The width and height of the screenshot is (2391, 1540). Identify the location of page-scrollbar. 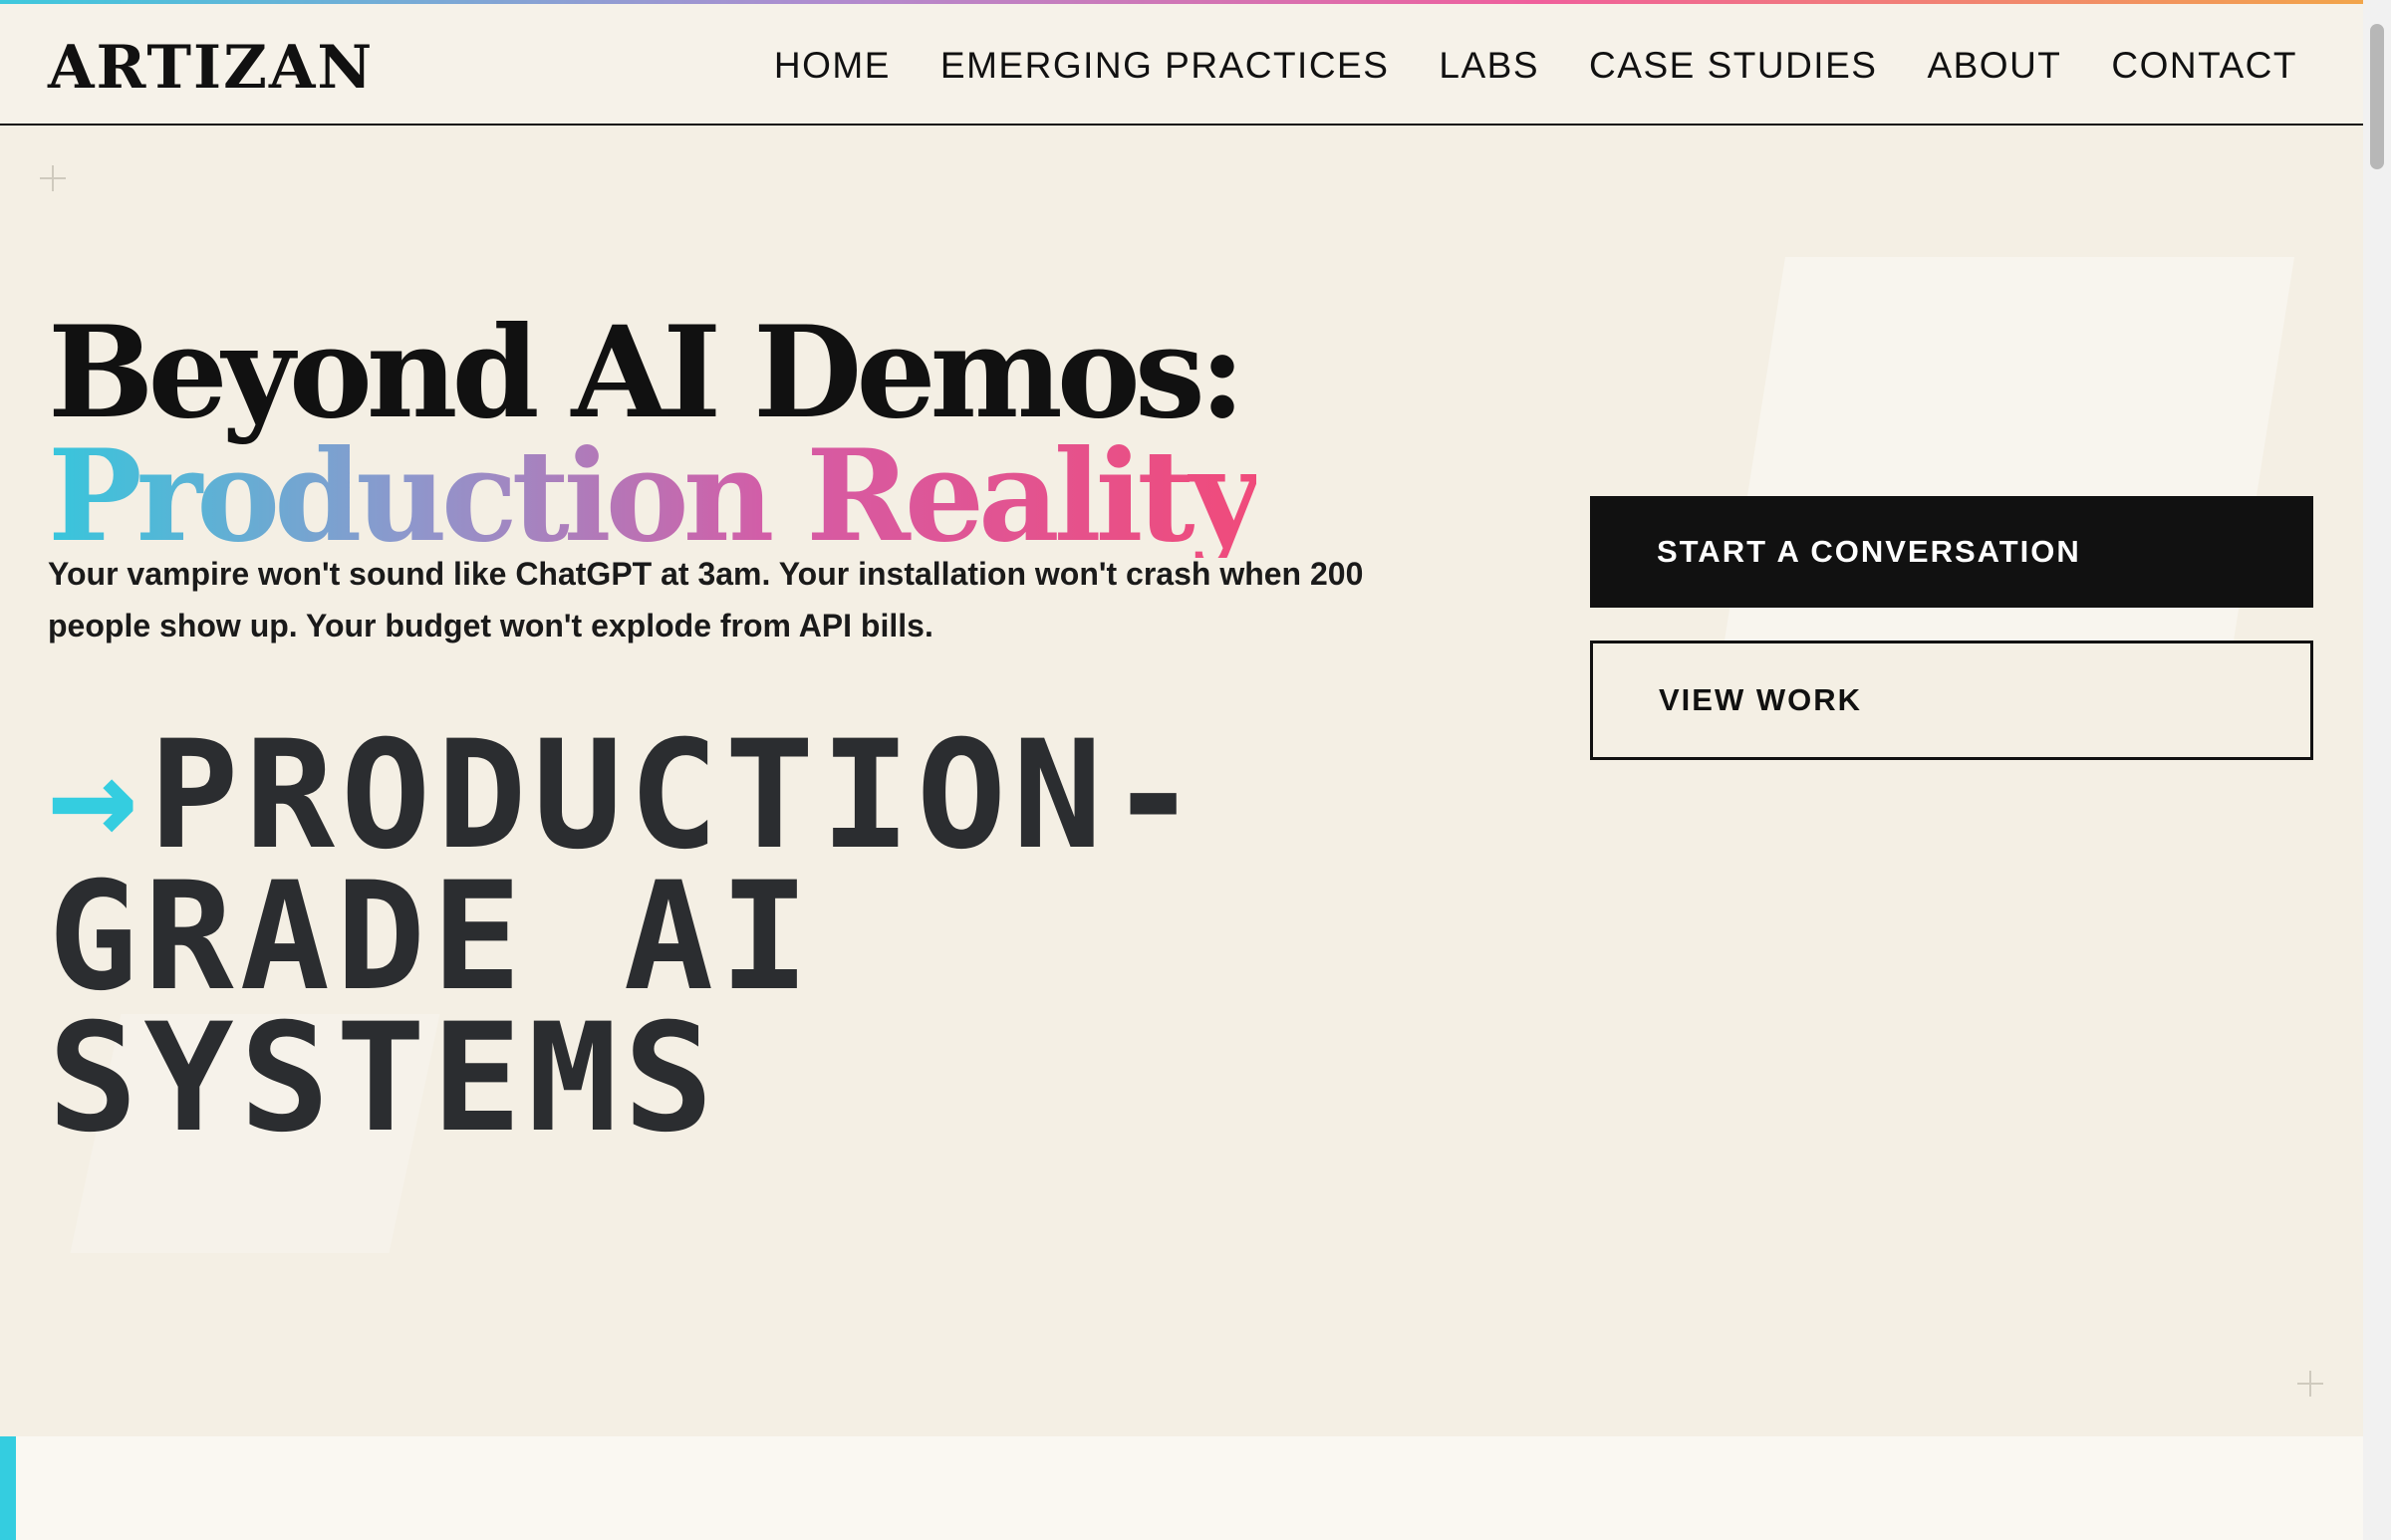
(2377, 770).